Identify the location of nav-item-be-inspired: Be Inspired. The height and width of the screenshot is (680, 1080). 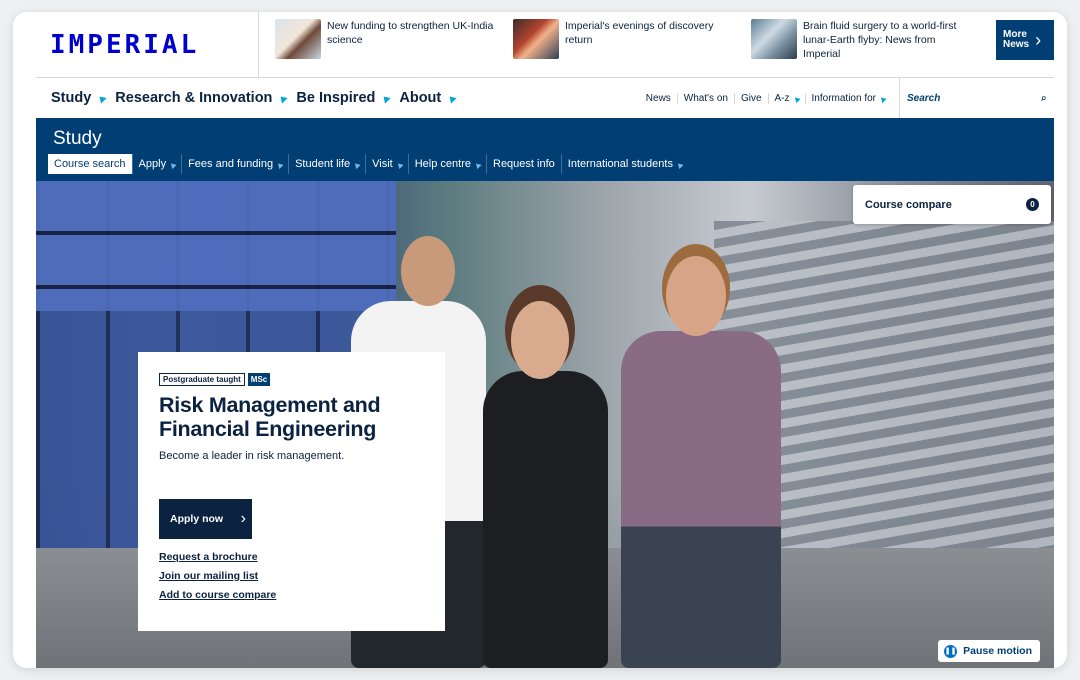
(344, 98).